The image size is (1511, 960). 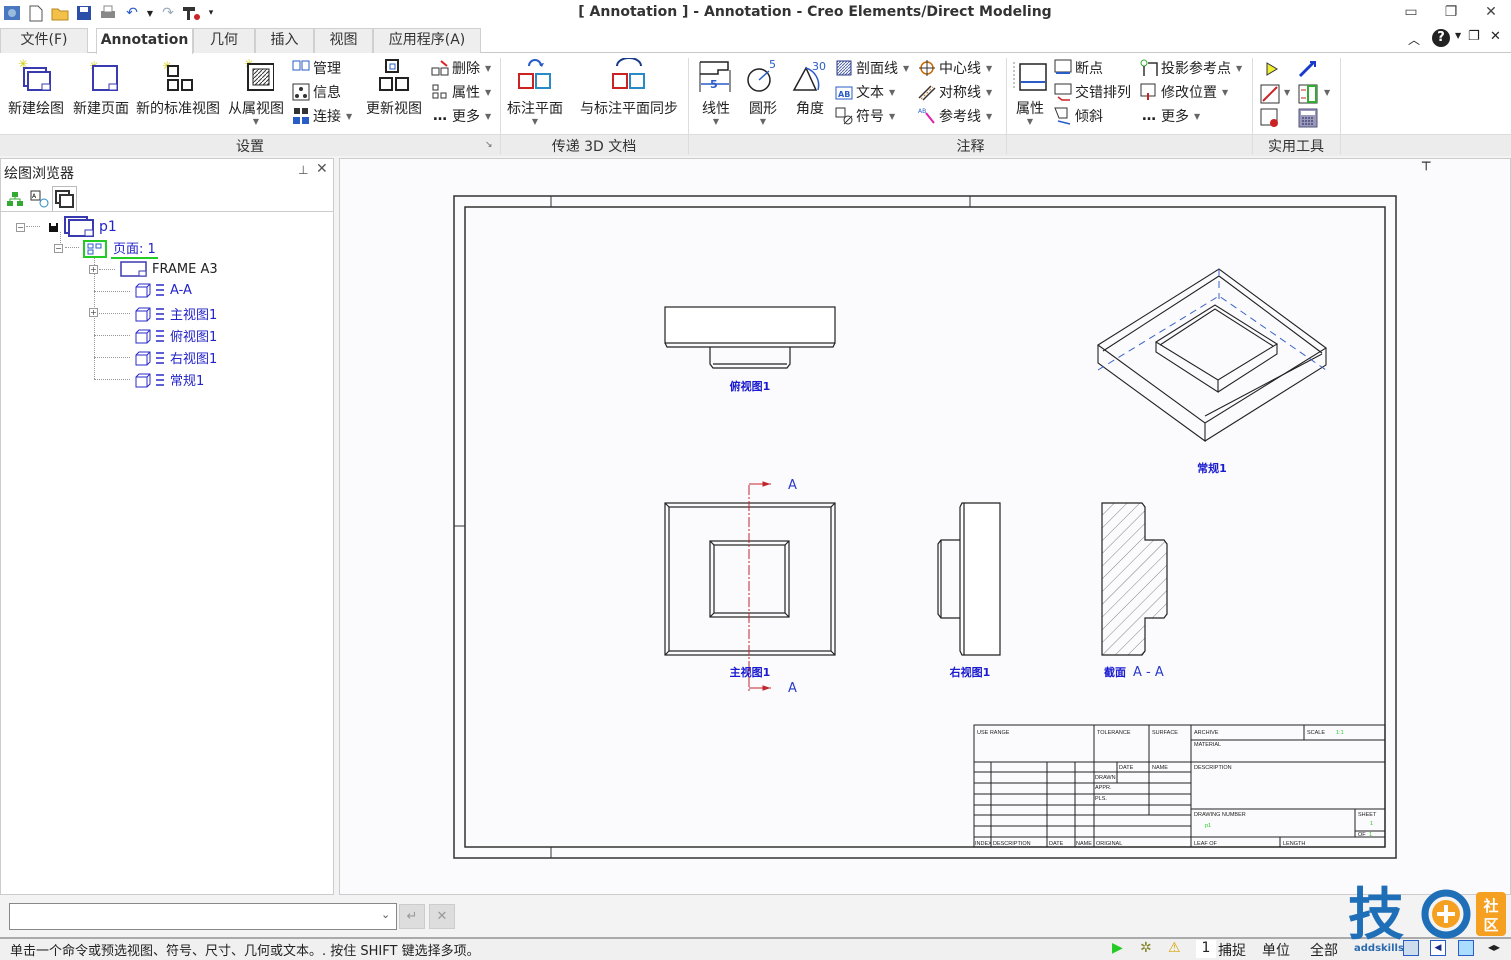 What do you see at coordinates (810, 88) in the screenshot?
I see `angle-dimension-button: 30 角度` at bounding box center [810, 88].